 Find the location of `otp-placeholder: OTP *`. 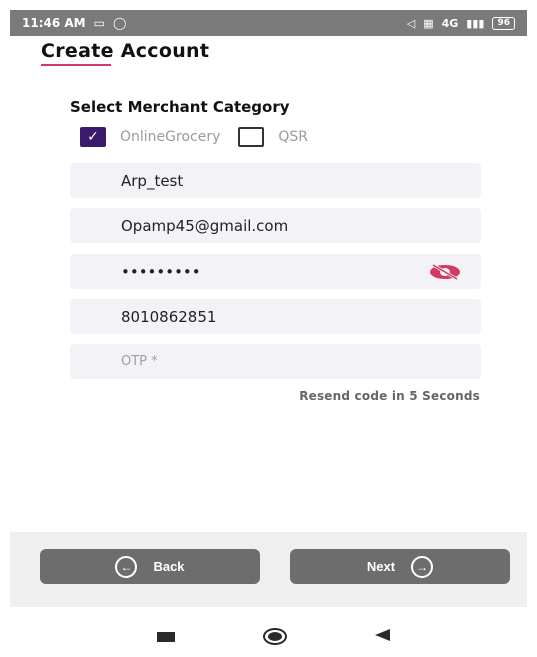

otp-placeholder: OTP * is located at coordinates (139, 361).